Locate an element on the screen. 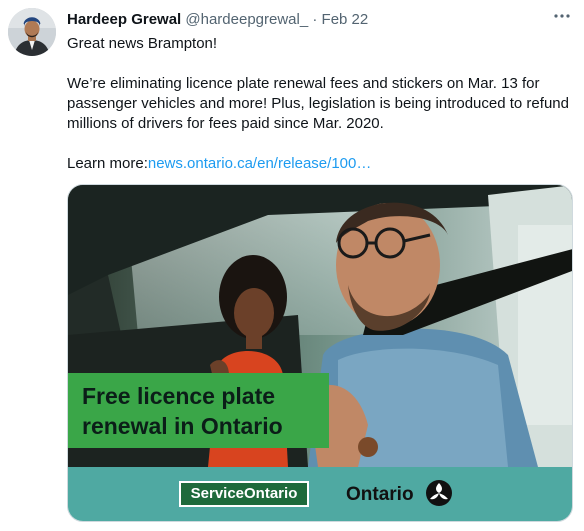 Image resolution: width=584 pixels, height=531 pixels. headline-text: Free licence plate renewal in Ontario is located at coordinates (202, 411).